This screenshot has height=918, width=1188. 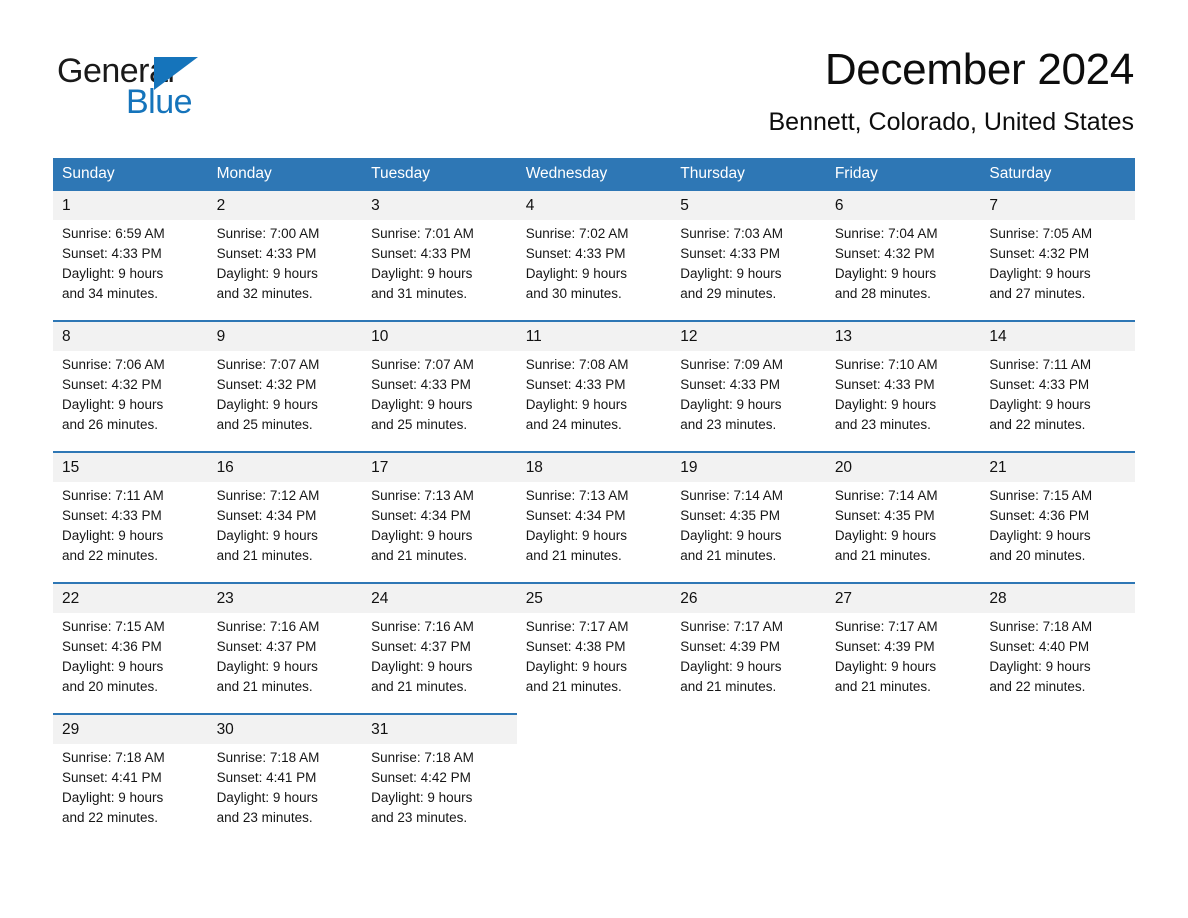 I want to click on day-detail-line: Sunrise: 7:00 AM, so click(x=268, y=233).